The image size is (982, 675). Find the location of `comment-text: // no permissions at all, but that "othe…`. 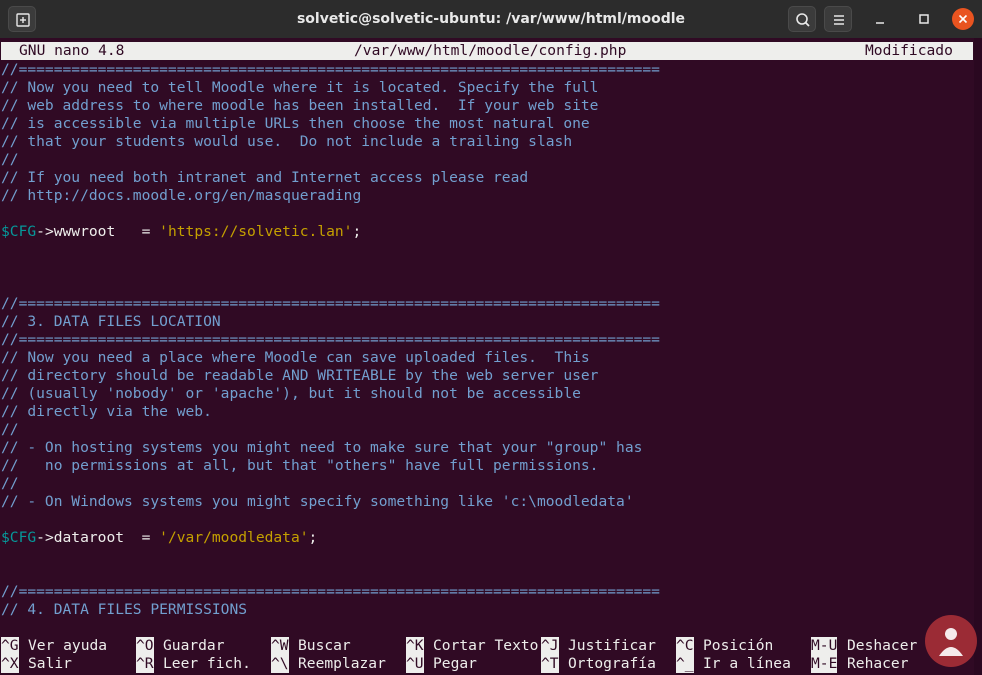

comment-text: // no permissions at all, but that "othe… is located at coordinates (300, 465).